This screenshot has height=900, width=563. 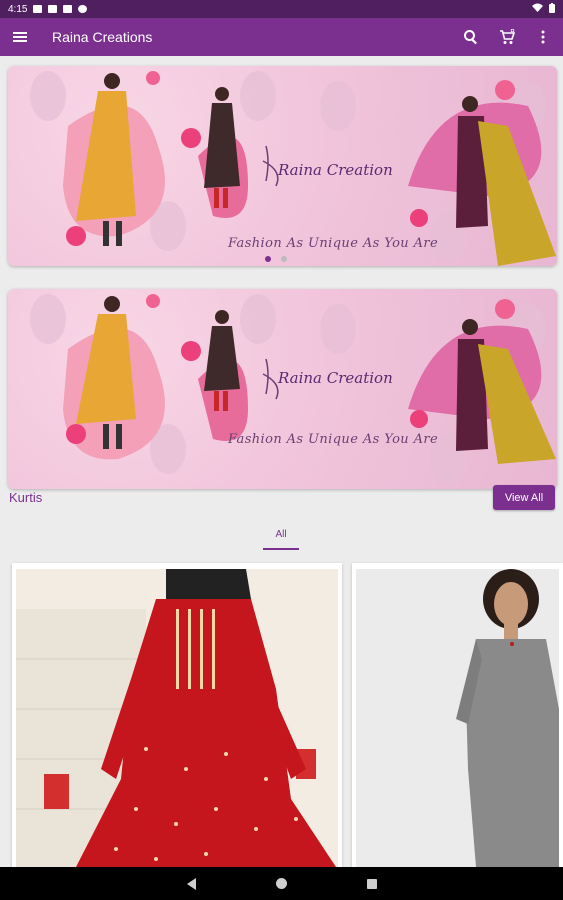 What do you see at coordinates (20, 37) in the screenshot?
I see `menu-icon` at bounding box center [20, 37].